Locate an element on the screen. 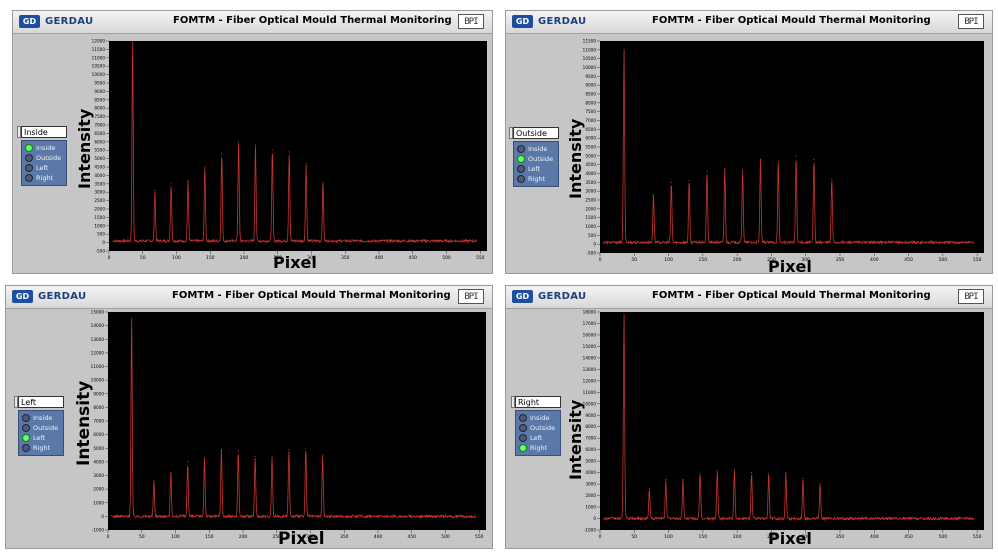  sensor-selector: Left Inside Outside Left Right is located at coordinates (40, 426).